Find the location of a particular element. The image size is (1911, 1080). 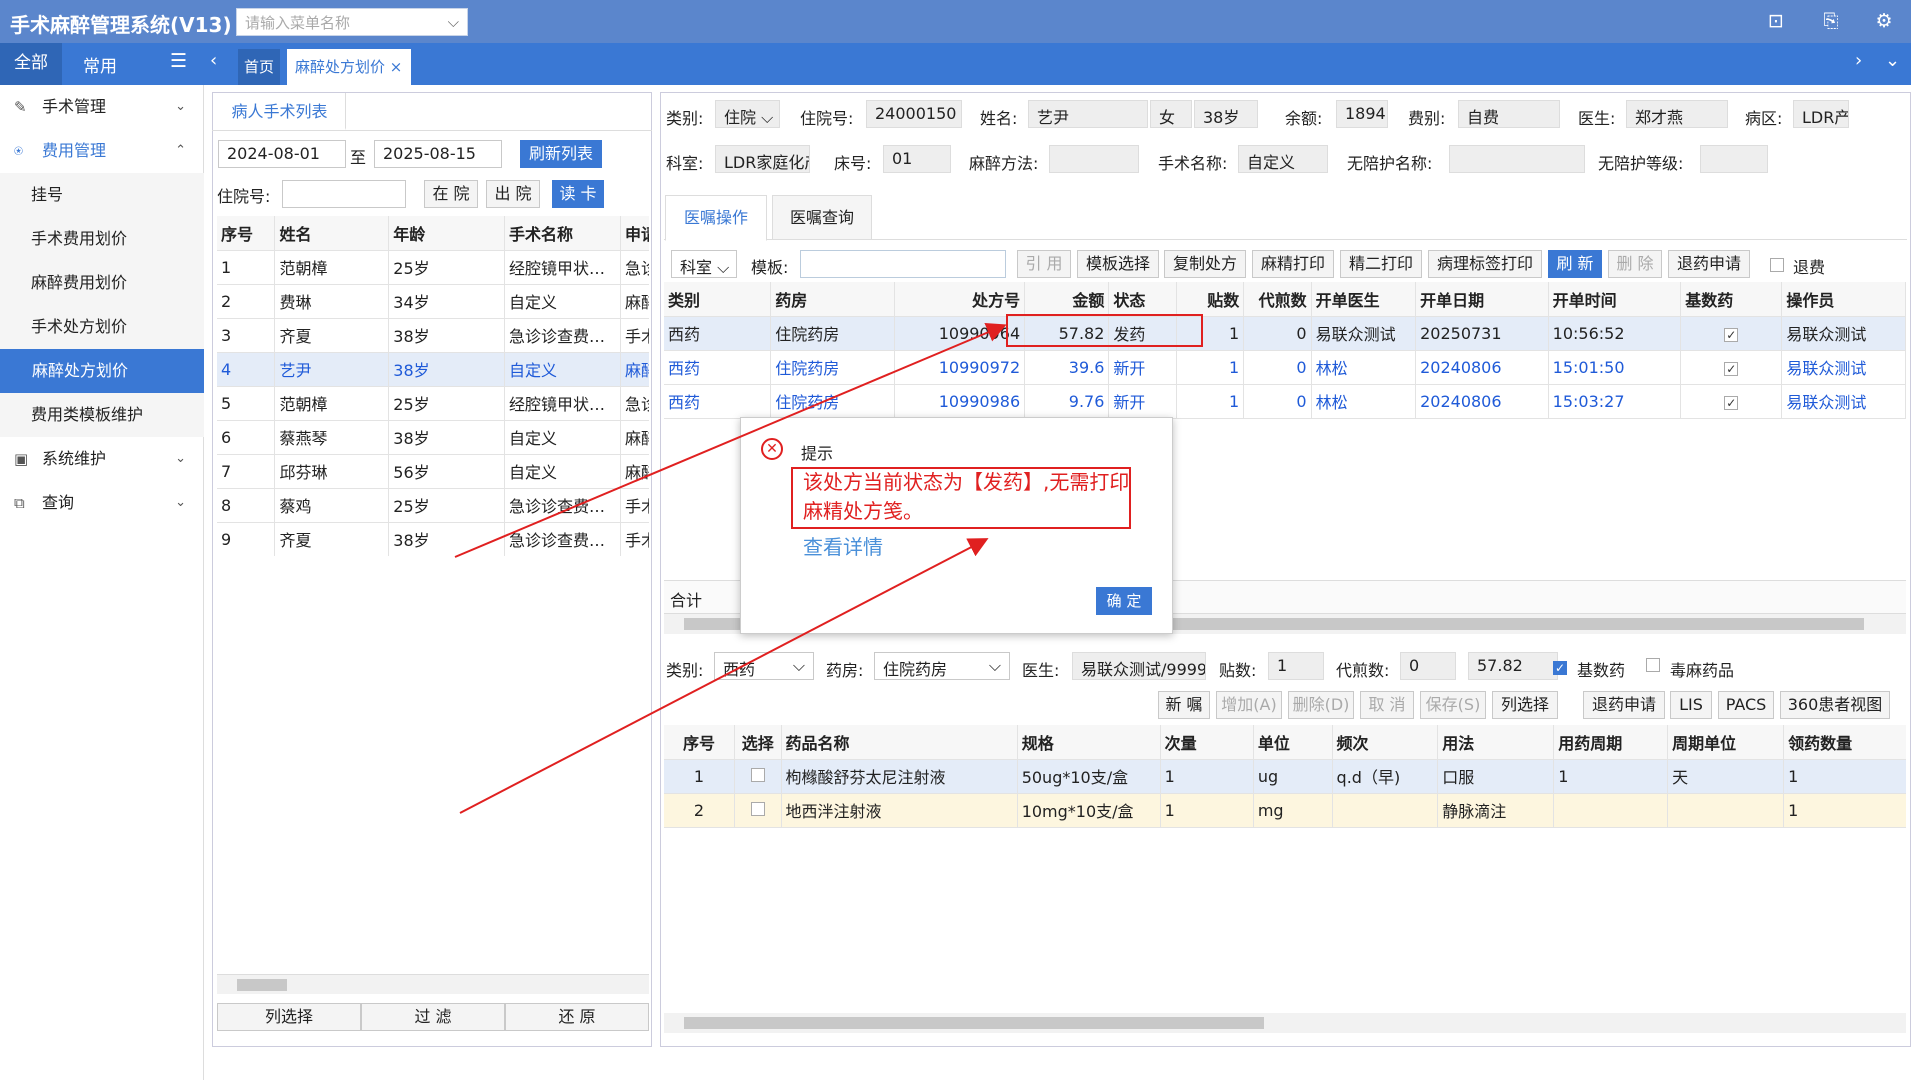

col-header: 开单医生 is located at coordinates (1364, 299).